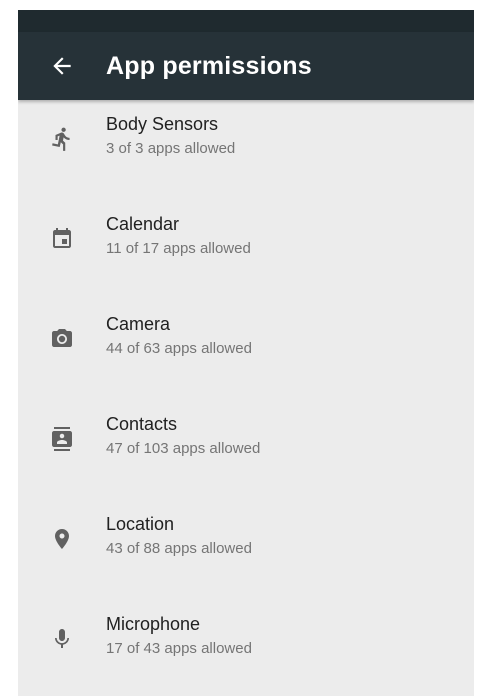  What do you see at coordinates (246, 360) in the screenshot?
I see `permission-item-camera: Camera 44 of 63 apps allowed` at bounding box center [246, 360].